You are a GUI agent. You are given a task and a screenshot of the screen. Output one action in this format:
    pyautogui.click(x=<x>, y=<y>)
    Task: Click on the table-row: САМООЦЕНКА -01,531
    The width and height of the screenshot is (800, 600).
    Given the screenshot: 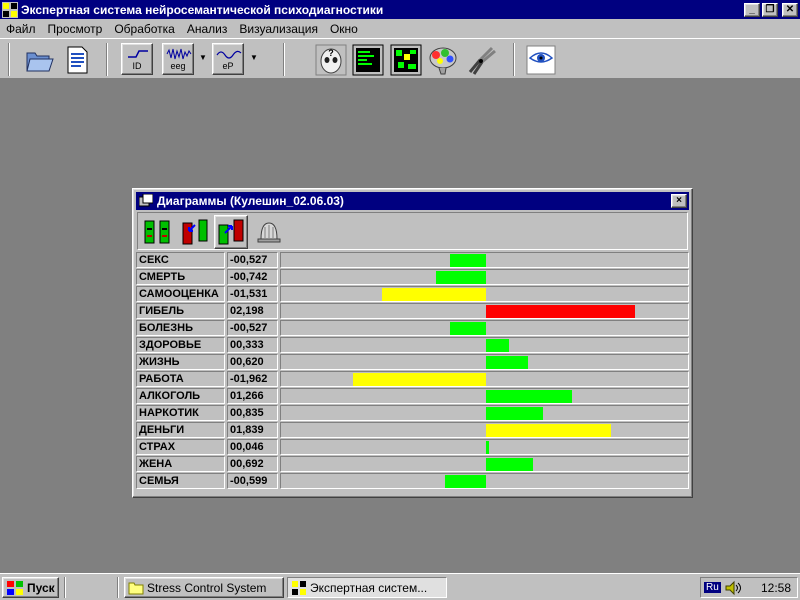 What is the action you would take?
    pyautogui.click(x=413, y=294)
    